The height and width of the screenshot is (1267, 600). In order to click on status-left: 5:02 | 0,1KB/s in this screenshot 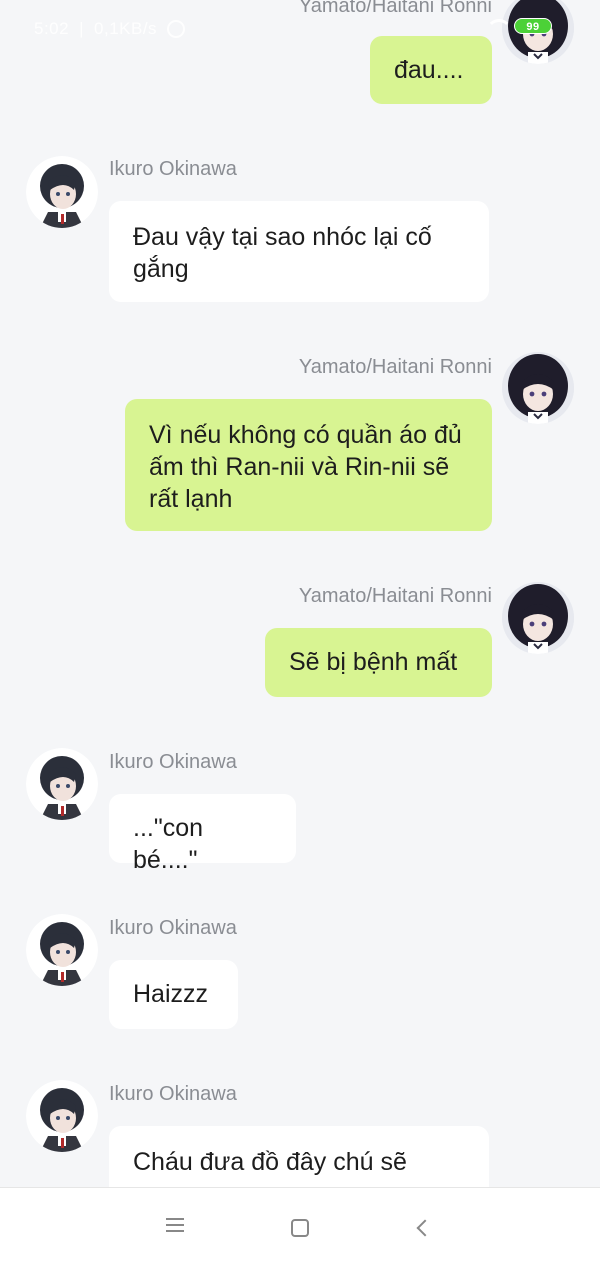, I will do `click(110, 29)`.